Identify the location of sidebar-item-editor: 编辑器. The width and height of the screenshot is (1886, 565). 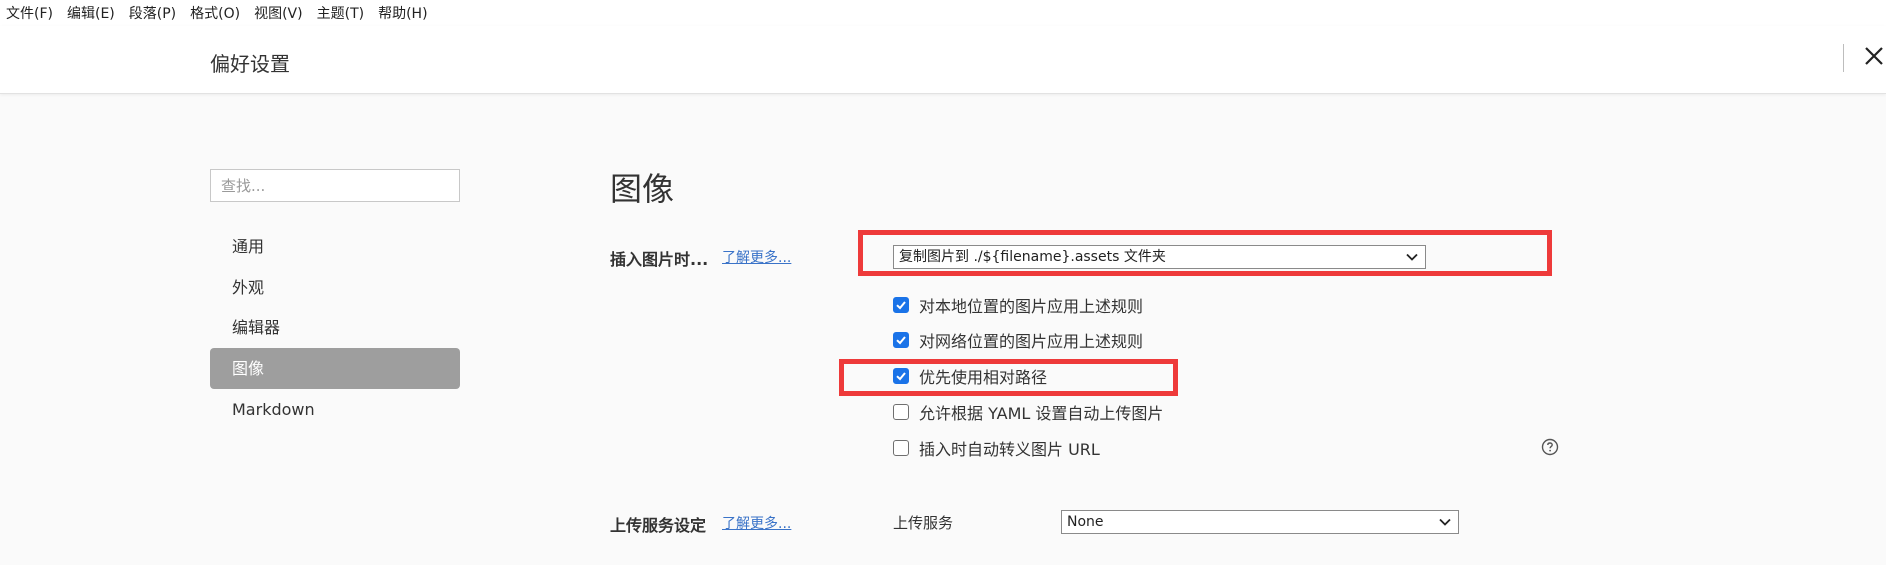
(335, 327).